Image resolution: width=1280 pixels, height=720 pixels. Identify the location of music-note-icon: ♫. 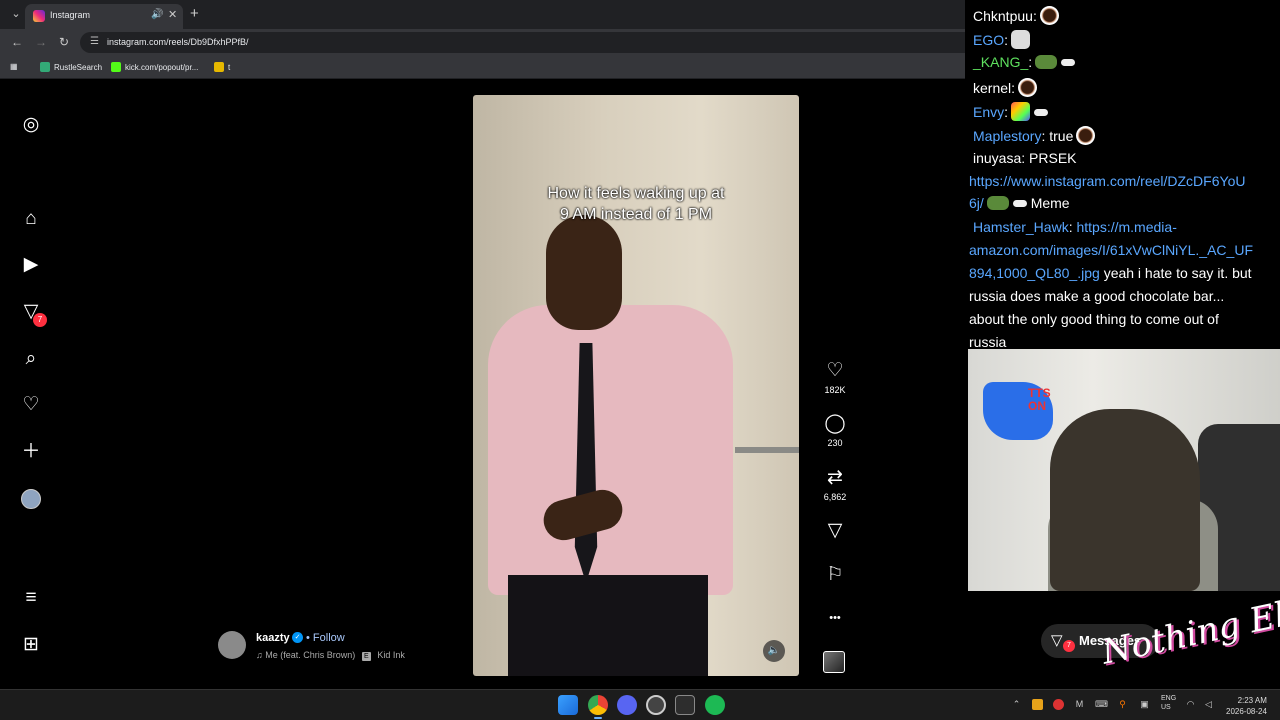
(259, 655).